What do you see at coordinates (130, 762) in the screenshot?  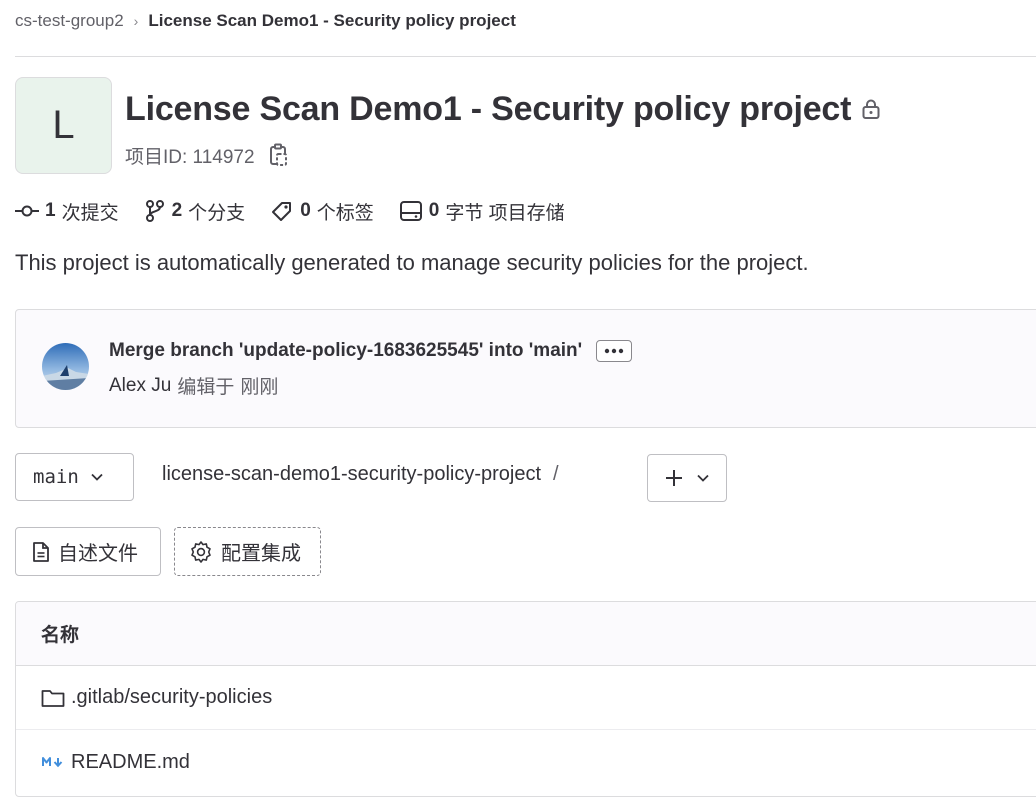 I see `file-name: README.md` at bounding box center [130, 762].